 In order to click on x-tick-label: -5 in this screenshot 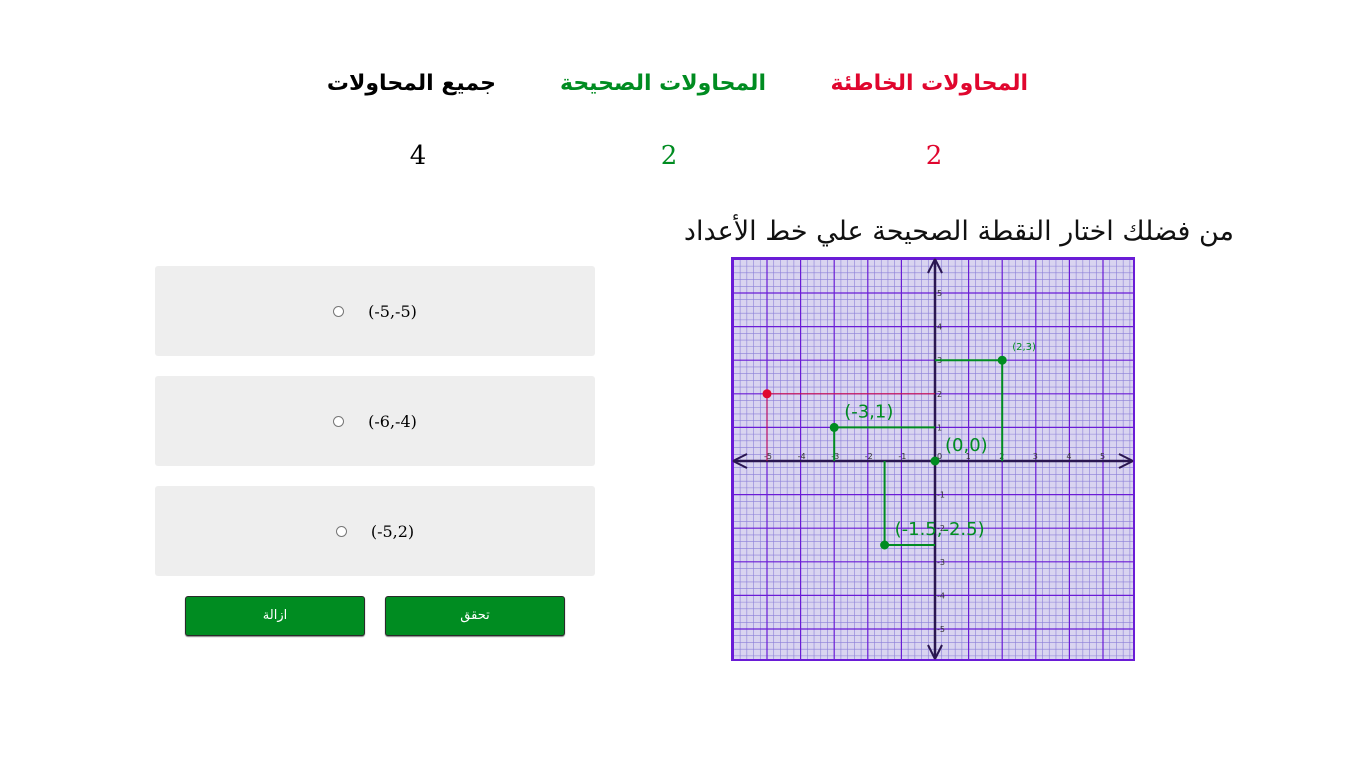, I will do `click(768, 456)`.